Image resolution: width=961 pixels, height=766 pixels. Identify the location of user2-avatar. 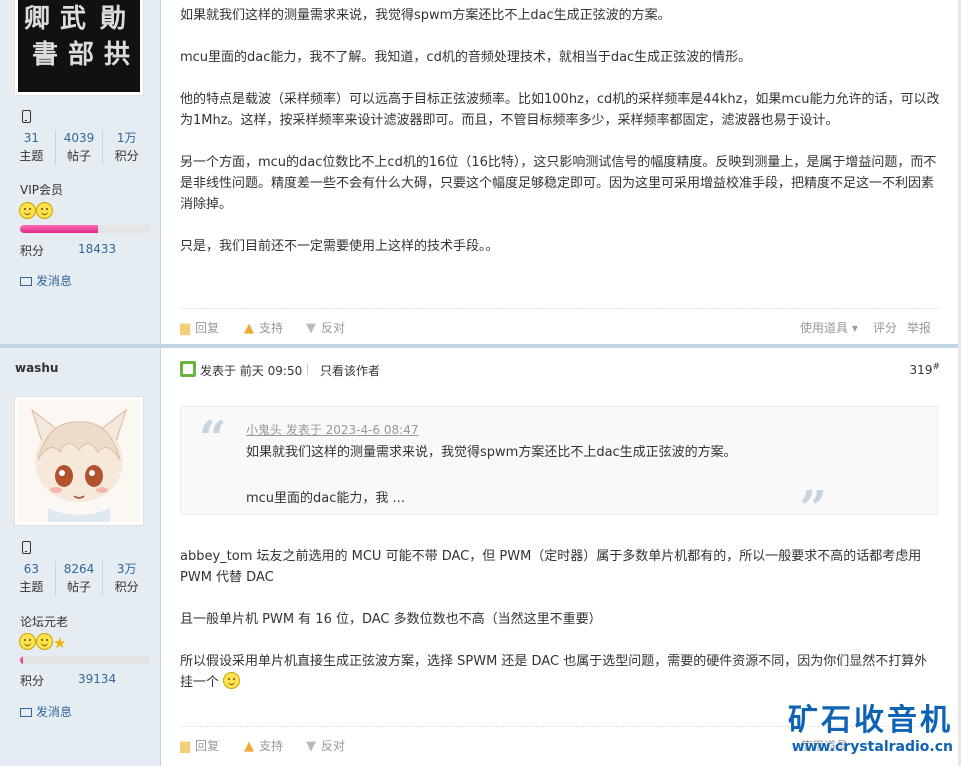
(79, 461).